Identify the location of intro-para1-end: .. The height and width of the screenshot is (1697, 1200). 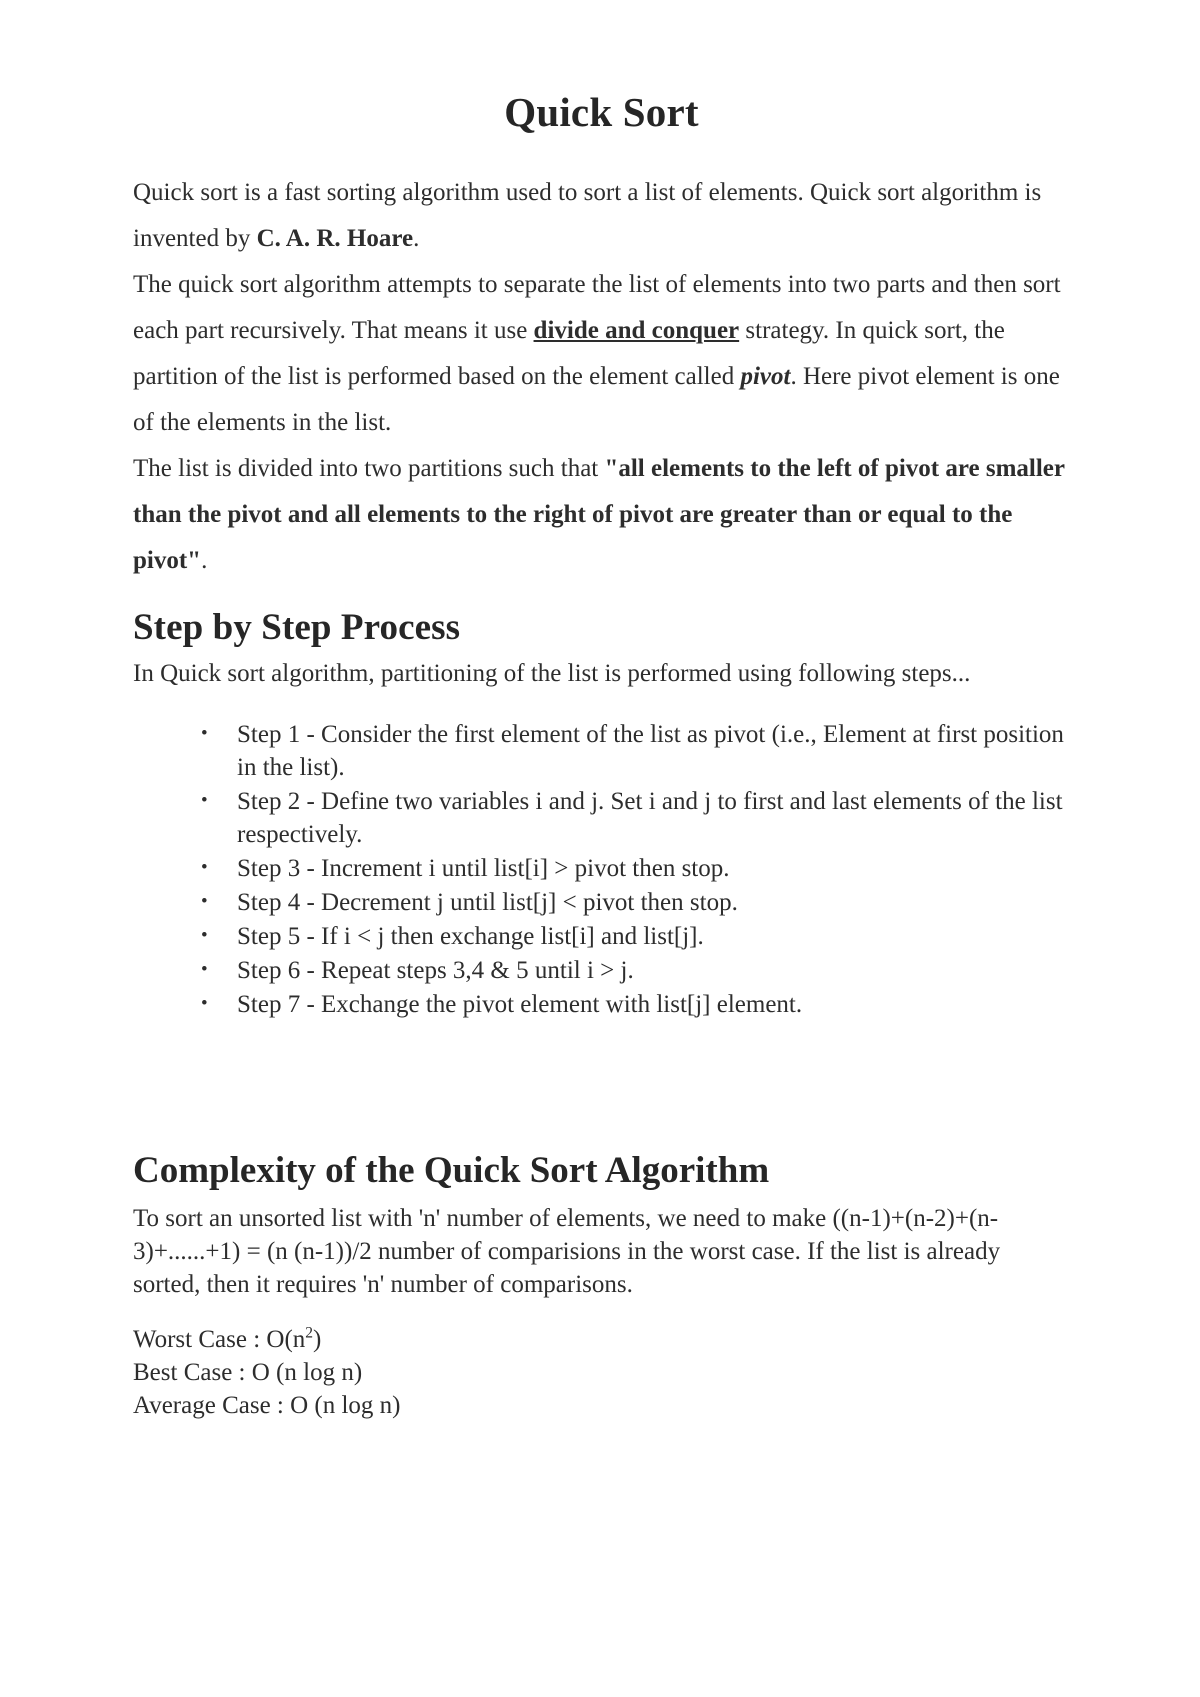
(416, 238).